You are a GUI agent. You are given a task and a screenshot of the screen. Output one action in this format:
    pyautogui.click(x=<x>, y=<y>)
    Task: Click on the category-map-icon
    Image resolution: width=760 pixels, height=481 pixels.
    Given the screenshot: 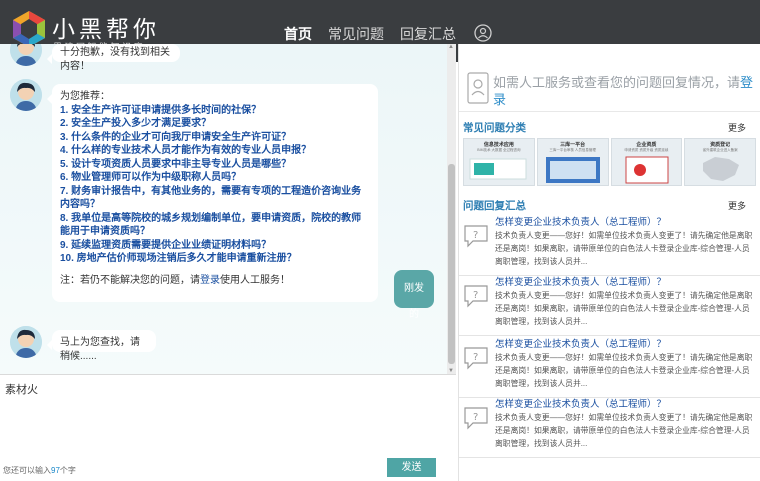 What is the action you would take?
    pyautogui.click(x=721, y=169)
    